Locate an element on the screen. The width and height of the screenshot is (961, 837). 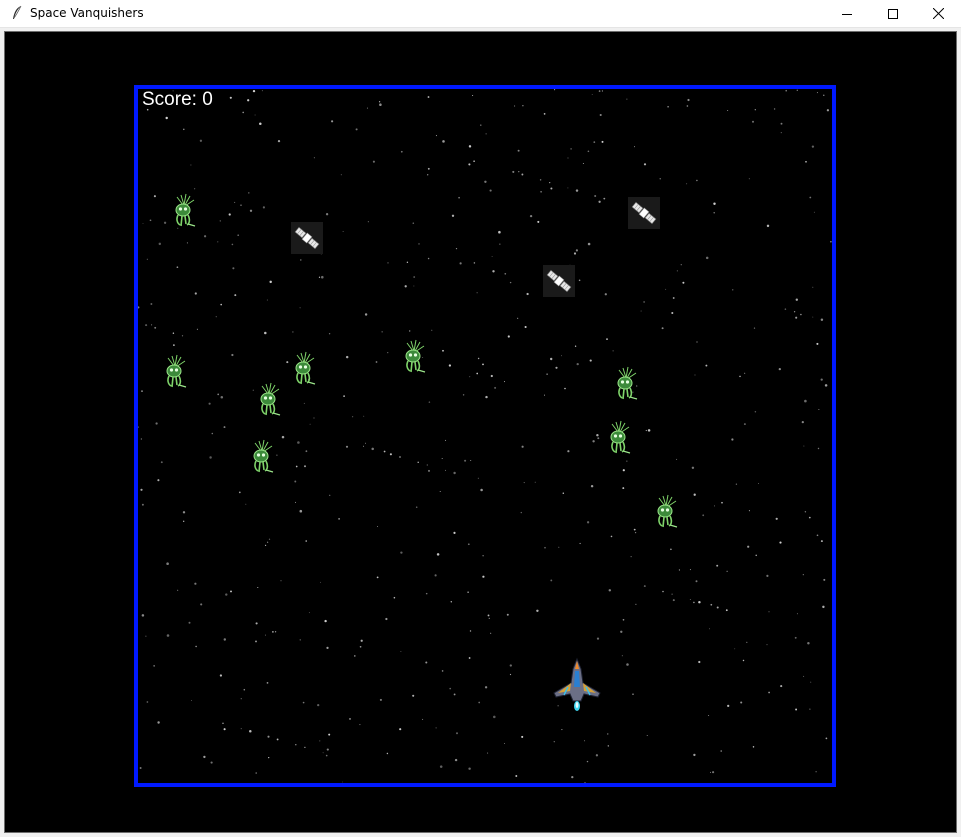
minimize-icon is located at coordinates (847, 14).